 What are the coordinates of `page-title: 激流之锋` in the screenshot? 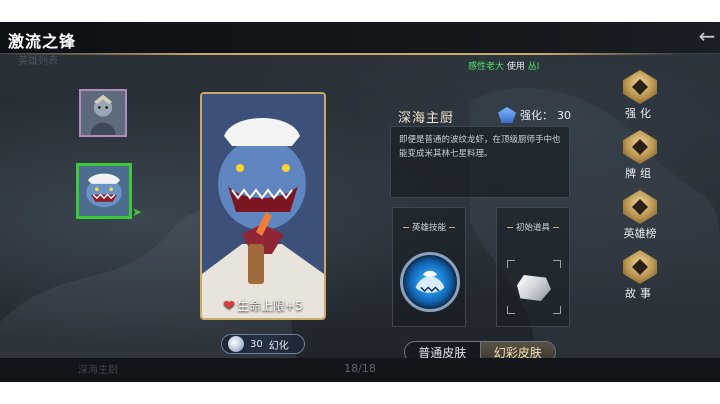 It's located at (42, 41).